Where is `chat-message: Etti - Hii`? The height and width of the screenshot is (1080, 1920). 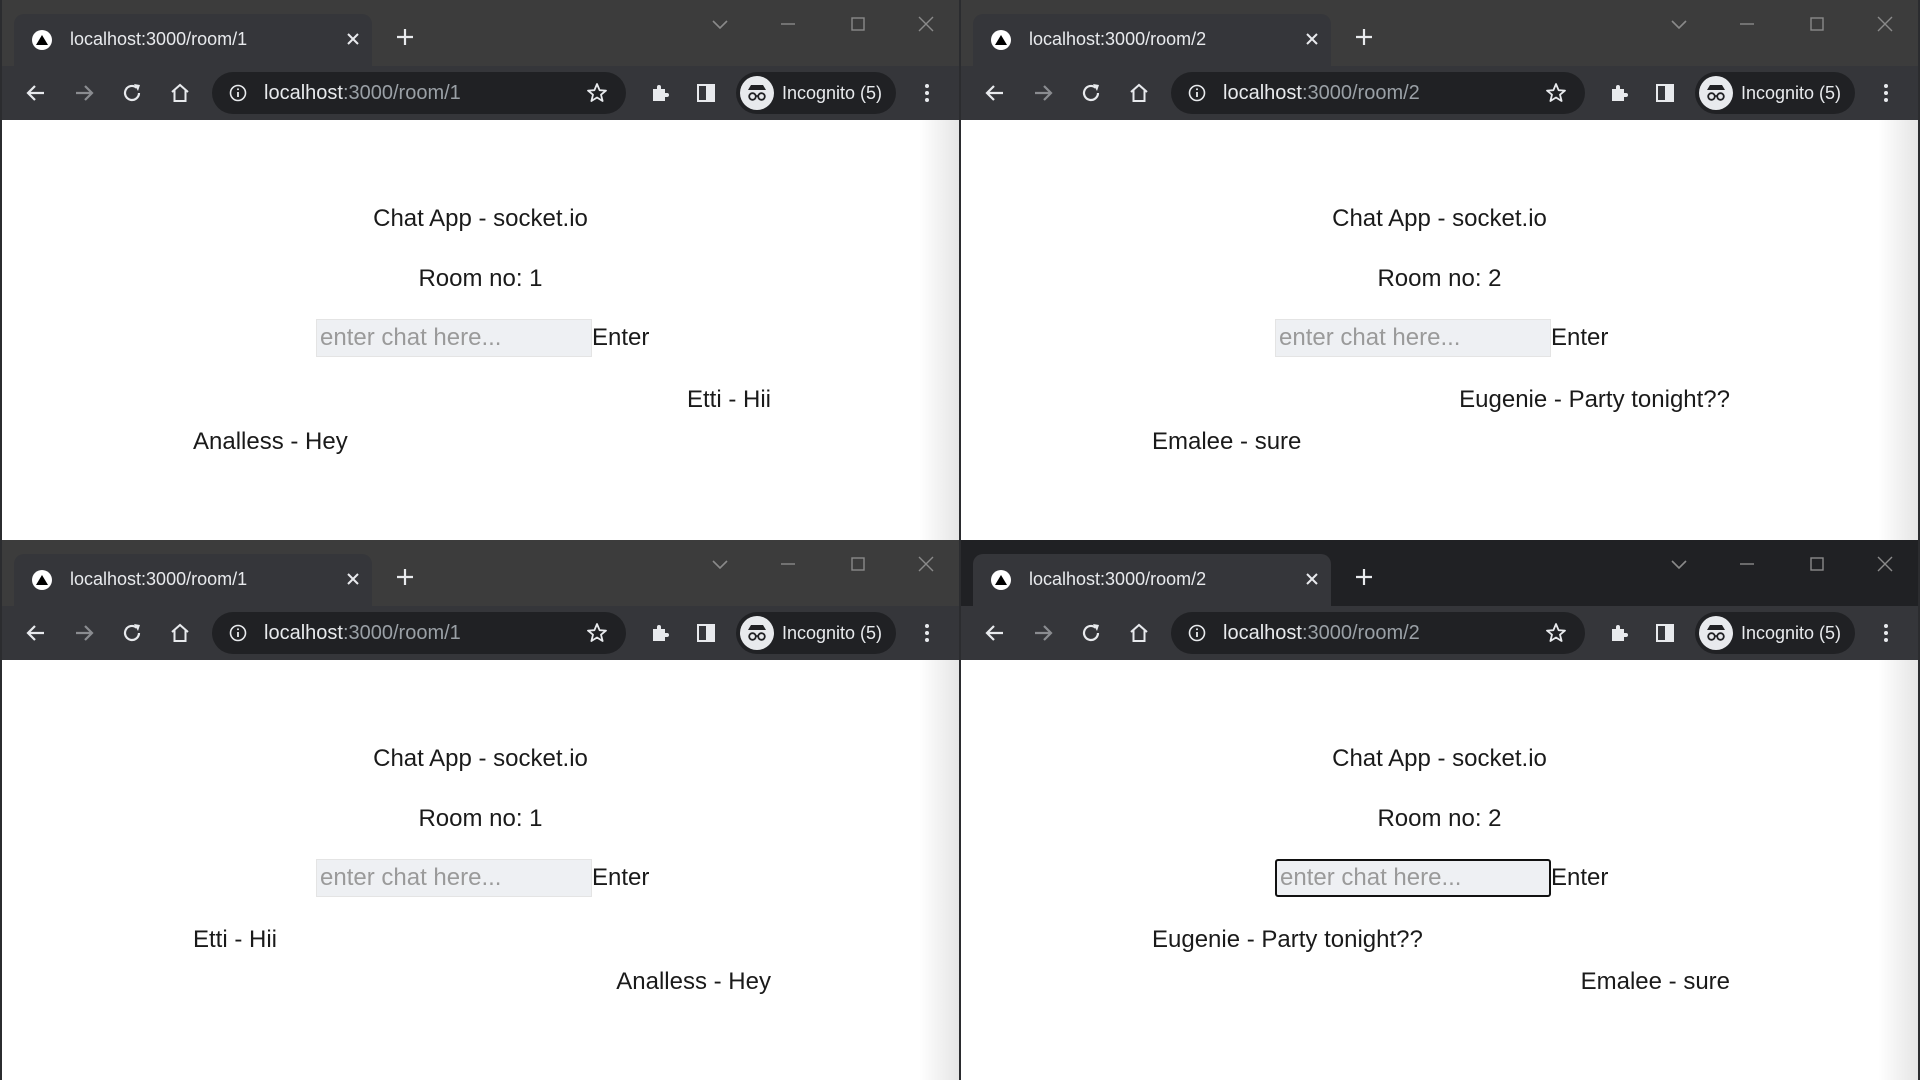
chat-message: Etti - Hii is located at coordinates (729, 399).